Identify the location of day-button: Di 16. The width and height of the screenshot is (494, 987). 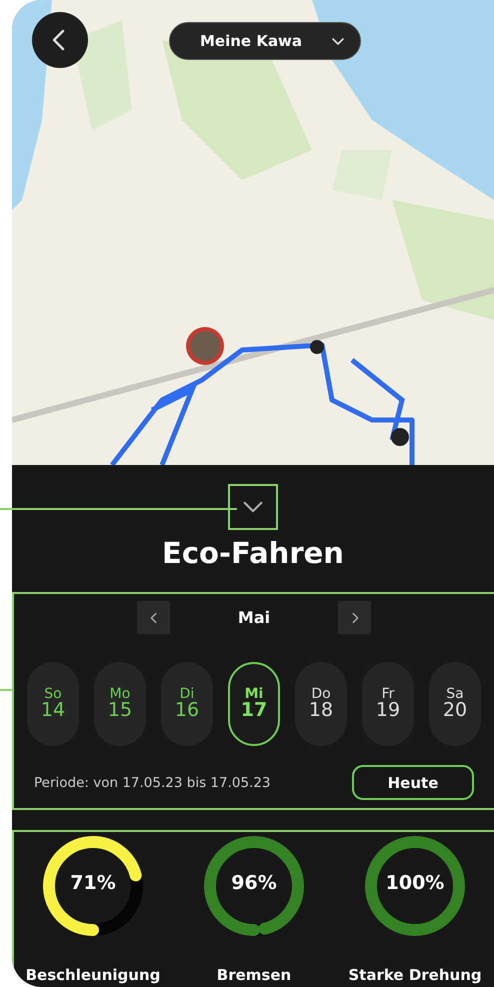
(187, 704).